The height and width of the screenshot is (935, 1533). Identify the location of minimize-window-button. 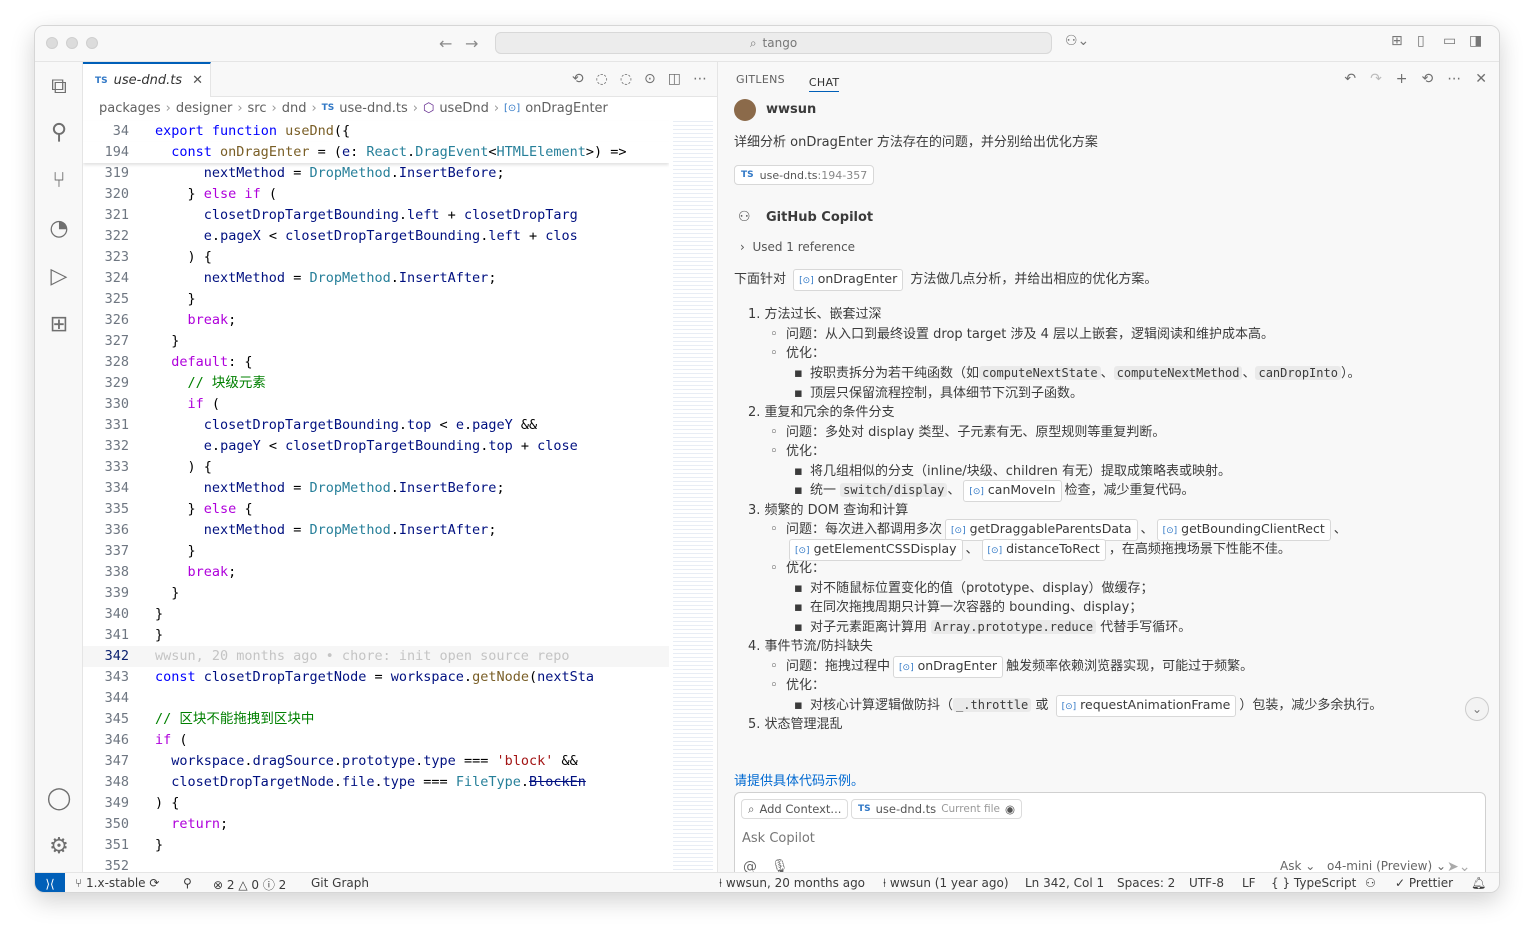
(72, 43).